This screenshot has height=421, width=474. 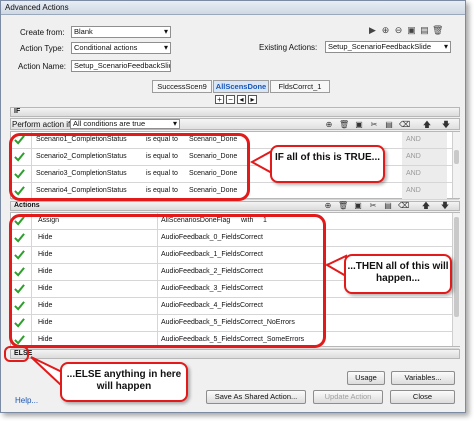 What do you see at coordinates (42, 124) in the screenshot?
I see `perform-action-label: Perform action if:` at bounding box center [42, 124].